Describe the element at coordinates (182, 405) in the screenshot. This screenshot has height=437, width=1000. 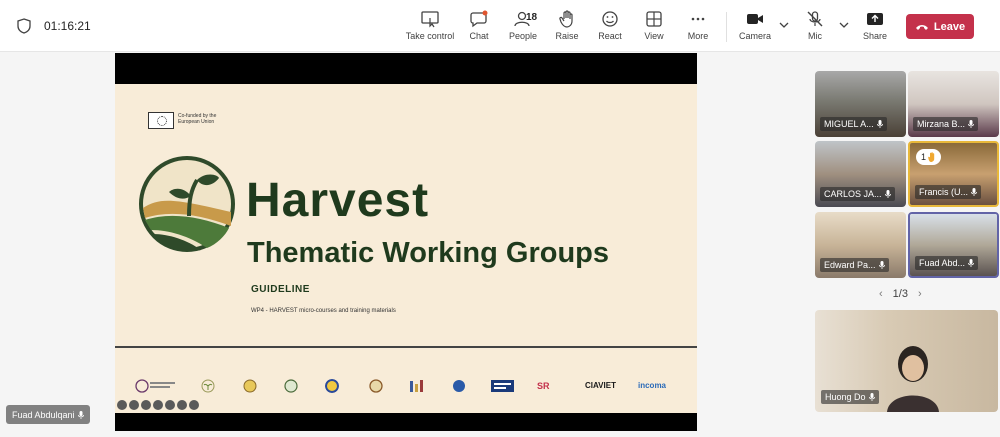
I see `more-control-icon` at that location.